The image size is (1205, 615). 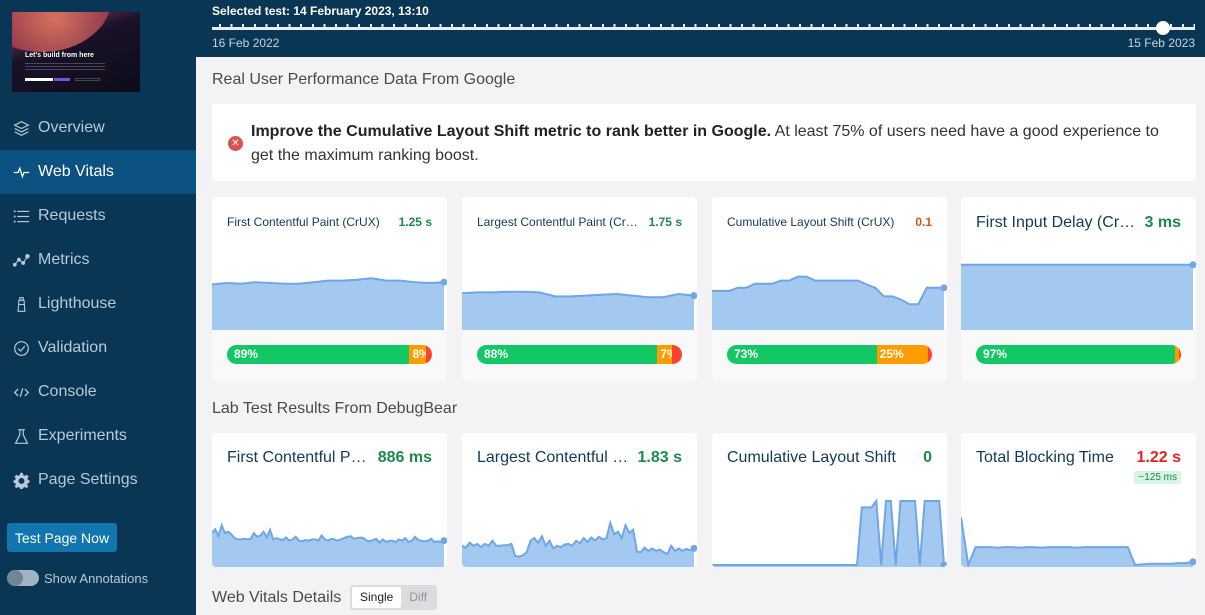 I want to click on sidebar-item-console: Console, so click(x=98, y=392).